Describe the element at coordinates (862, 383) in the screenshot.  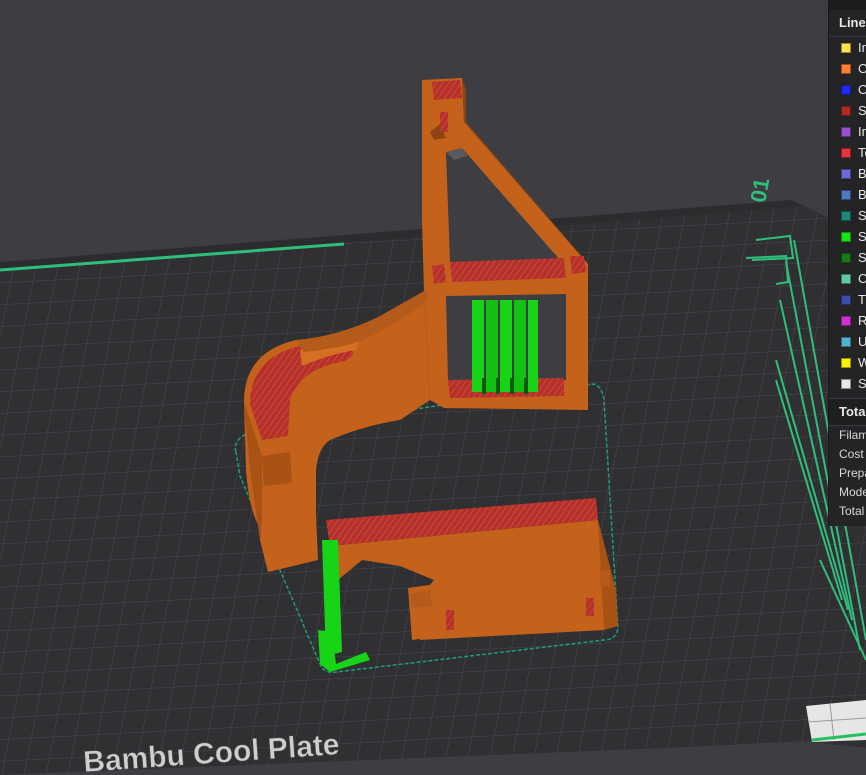
I see `legend-item-label: Seams` at that location.